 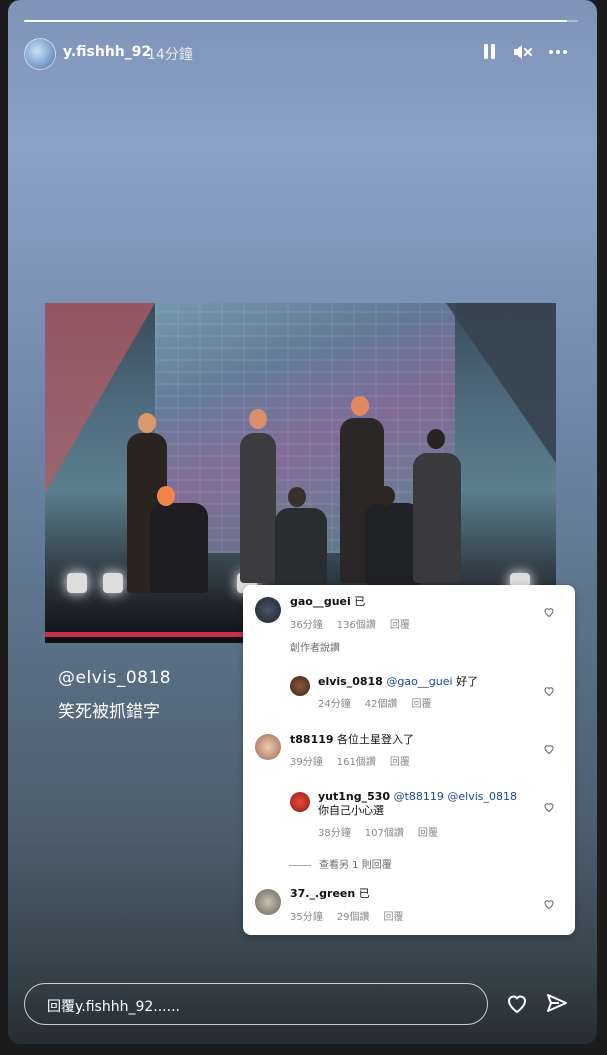 What do you see at coordinates (350, 625) in the screenshot?
I see `comment-meta: 36分鐘 136個讚 回覆` at bounding box center [350, 625].